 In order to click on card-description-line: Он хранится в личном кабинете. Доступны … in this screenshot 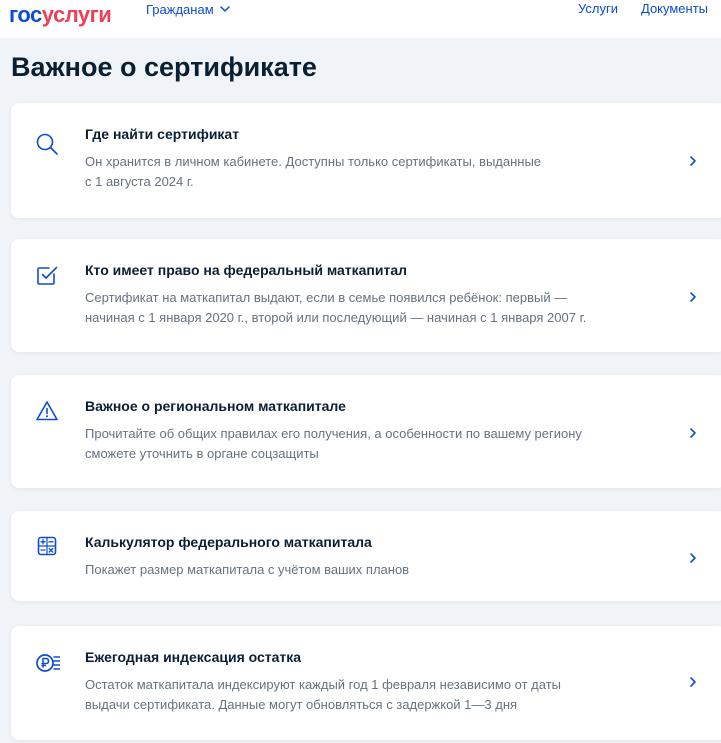, I will do `click(313, 161)`.